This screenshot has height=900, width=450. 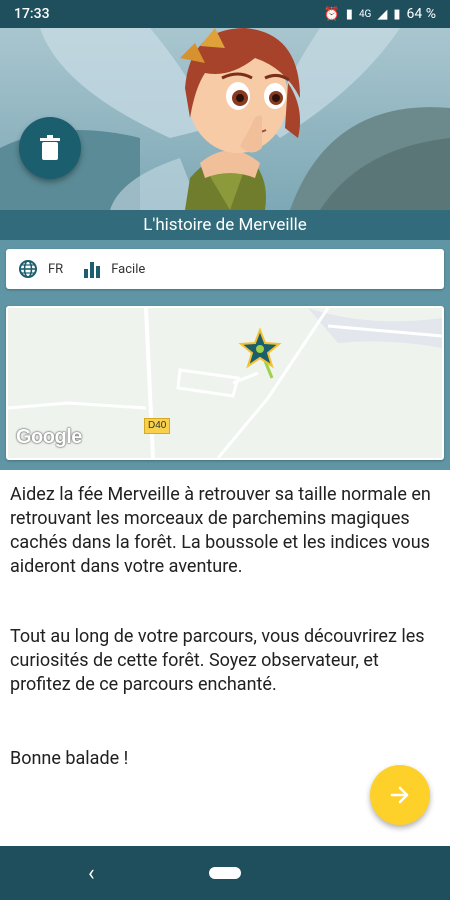 I want to click on trash-icon, so click(x=50, y=147).